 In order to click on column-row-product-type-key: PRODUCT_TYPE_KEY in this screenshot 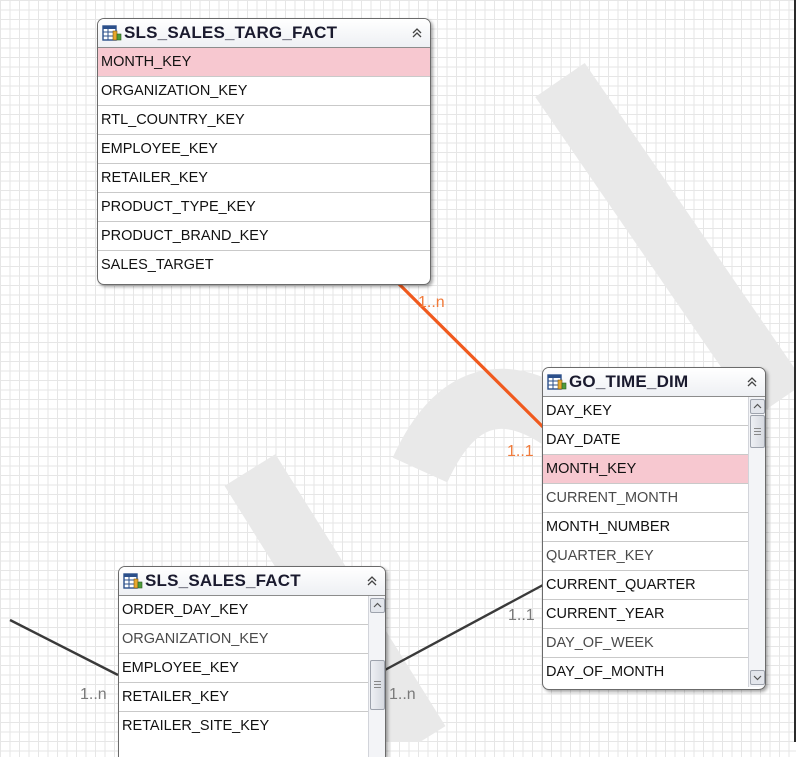, I will do `click(264, 207)`.